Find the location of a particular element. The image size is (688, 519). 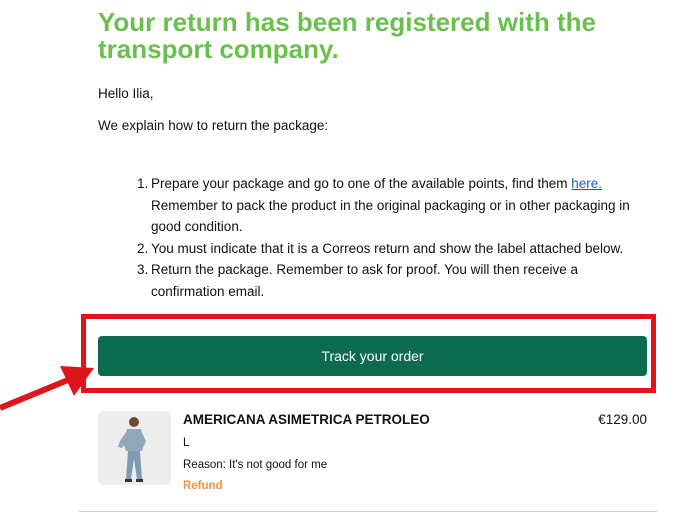

greeting-text: Hello Ilia, is located at coordinates (126, 93).